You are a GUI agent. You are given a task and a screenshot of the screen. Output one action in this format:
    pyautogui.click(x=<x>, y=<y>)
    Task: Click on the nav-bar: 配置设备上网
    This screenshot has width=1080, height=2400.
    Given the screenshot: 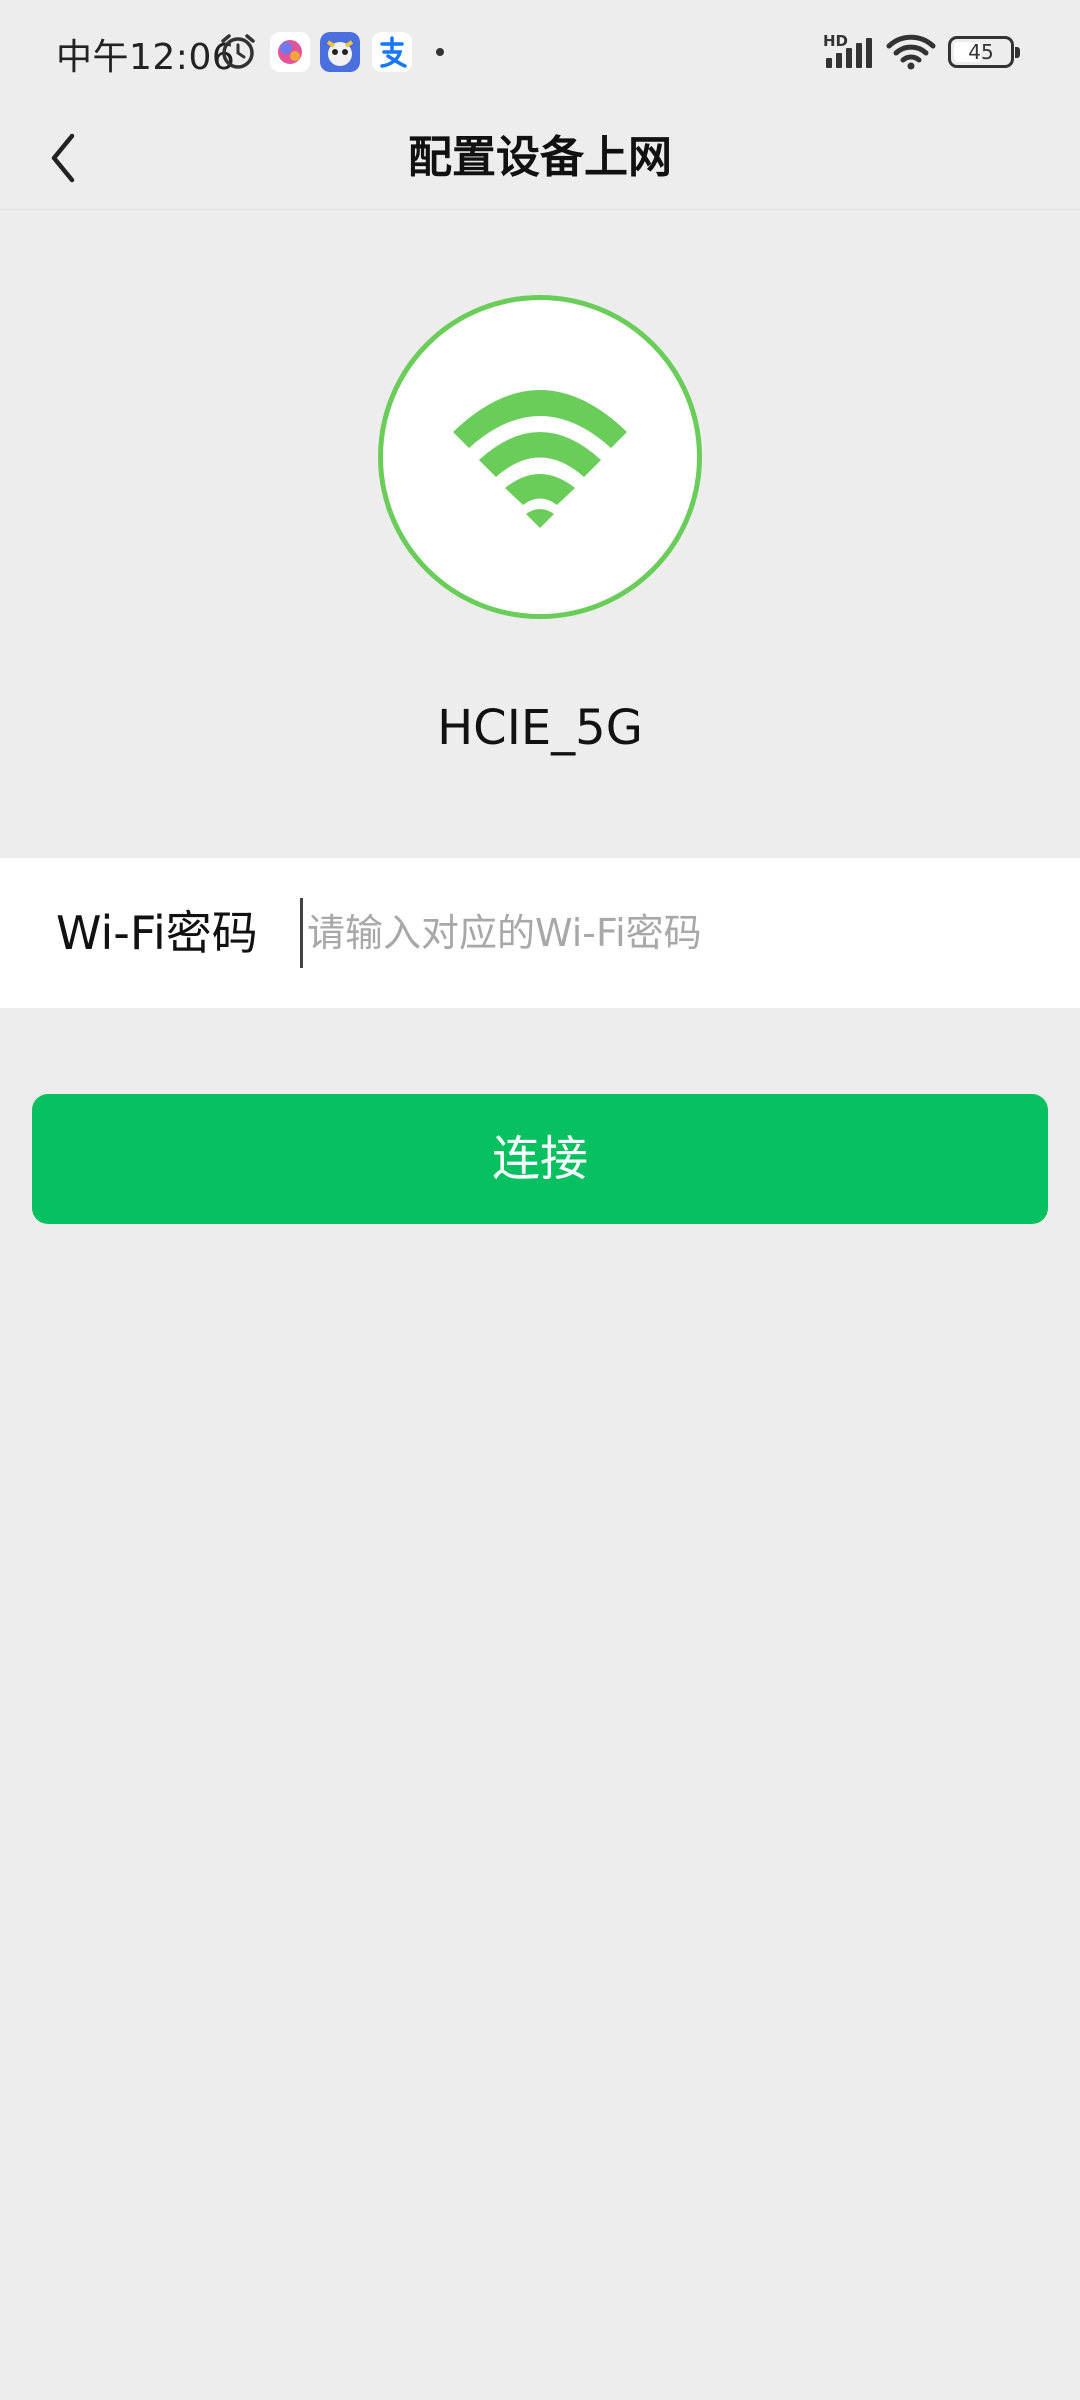 What is the action you would take?
    pyautogui.click(x=540, y=157)
    